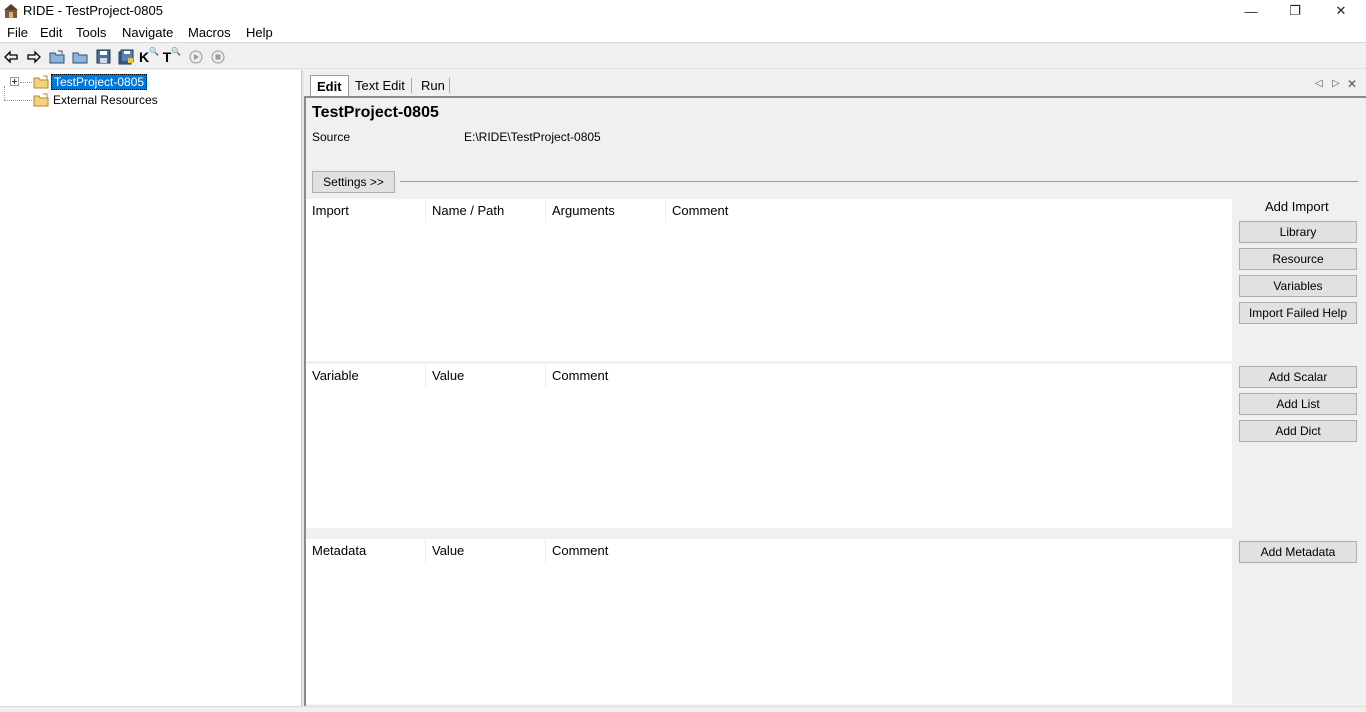  I want to click on import-failed-help-button: Import Failed Help, so click(1298, 313).